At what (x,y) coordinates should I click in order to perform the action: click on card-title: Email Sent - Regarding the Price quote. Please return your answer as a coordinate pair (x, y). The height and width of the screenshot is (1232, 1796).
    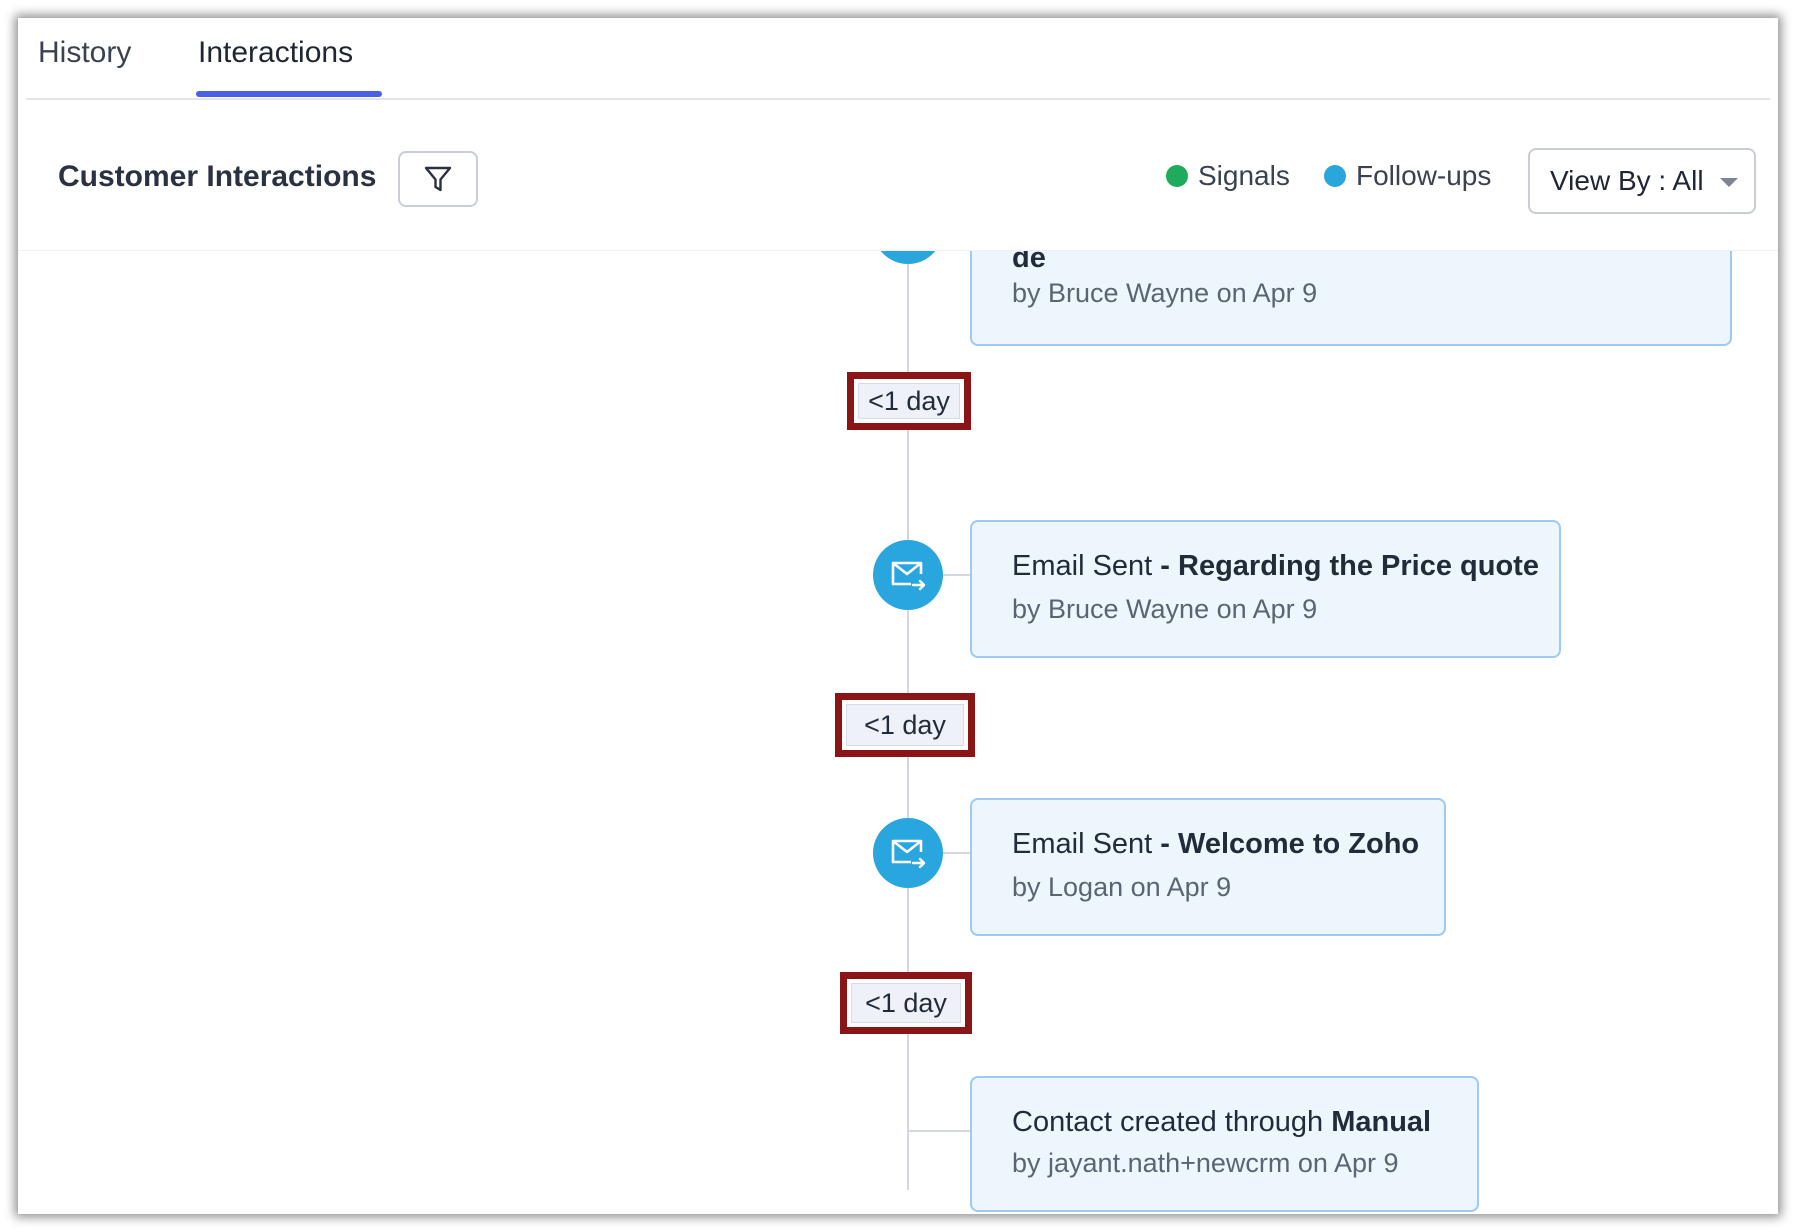
    Looking at the image, I should click on (1275, 566).